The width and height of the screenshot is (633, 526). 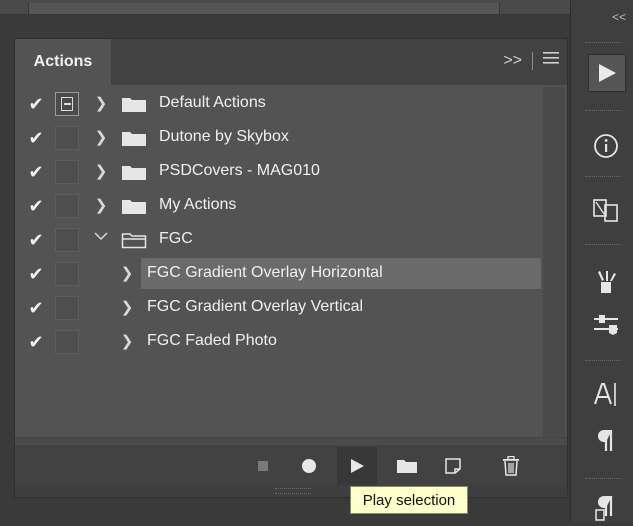 I want to click on grip-handle, so click(x=293, y=491).